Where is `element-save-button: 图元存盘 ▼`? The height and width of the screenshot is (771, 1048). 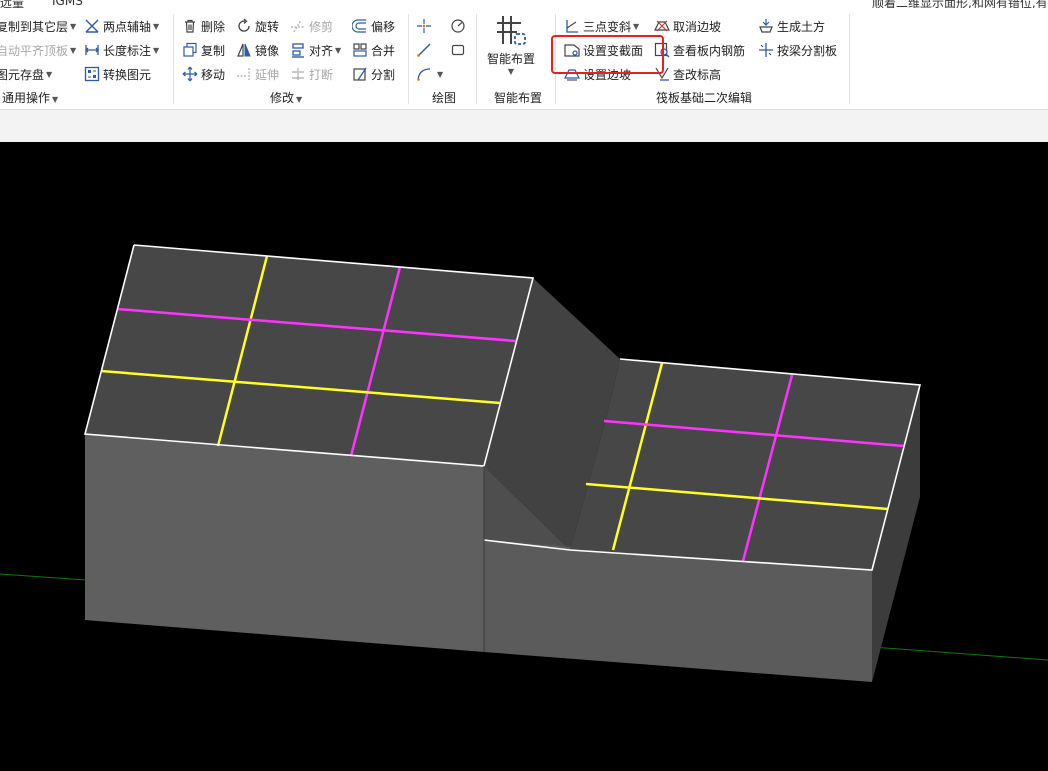
element-save-button: 图元存盘 ▼ is located at coordinates (26, 74).